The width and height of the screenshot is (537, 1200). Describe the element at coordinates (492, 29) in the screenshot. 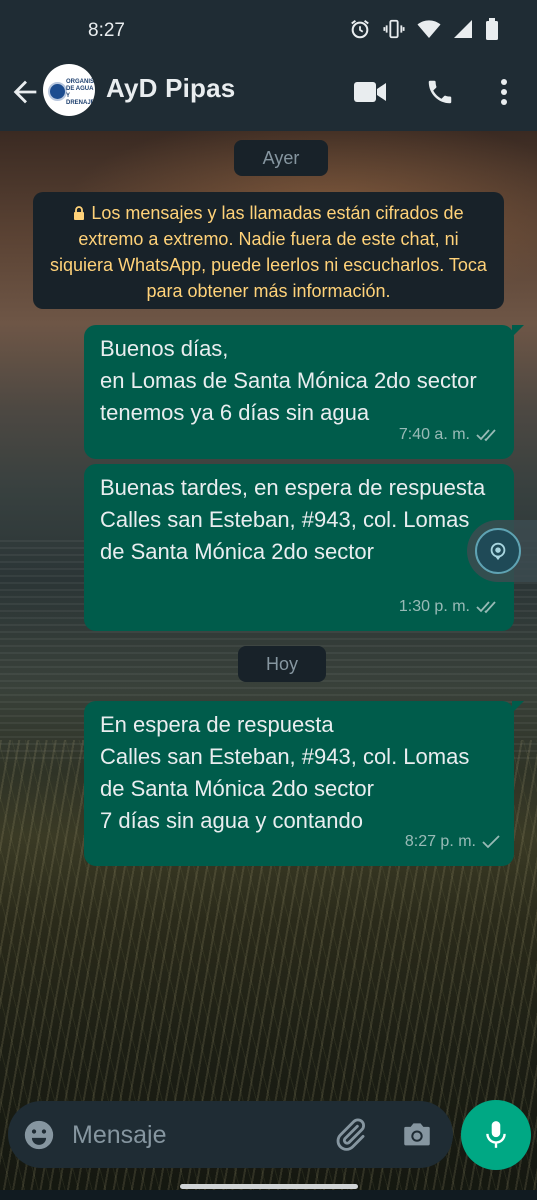

I see `battery-icon` at that location.